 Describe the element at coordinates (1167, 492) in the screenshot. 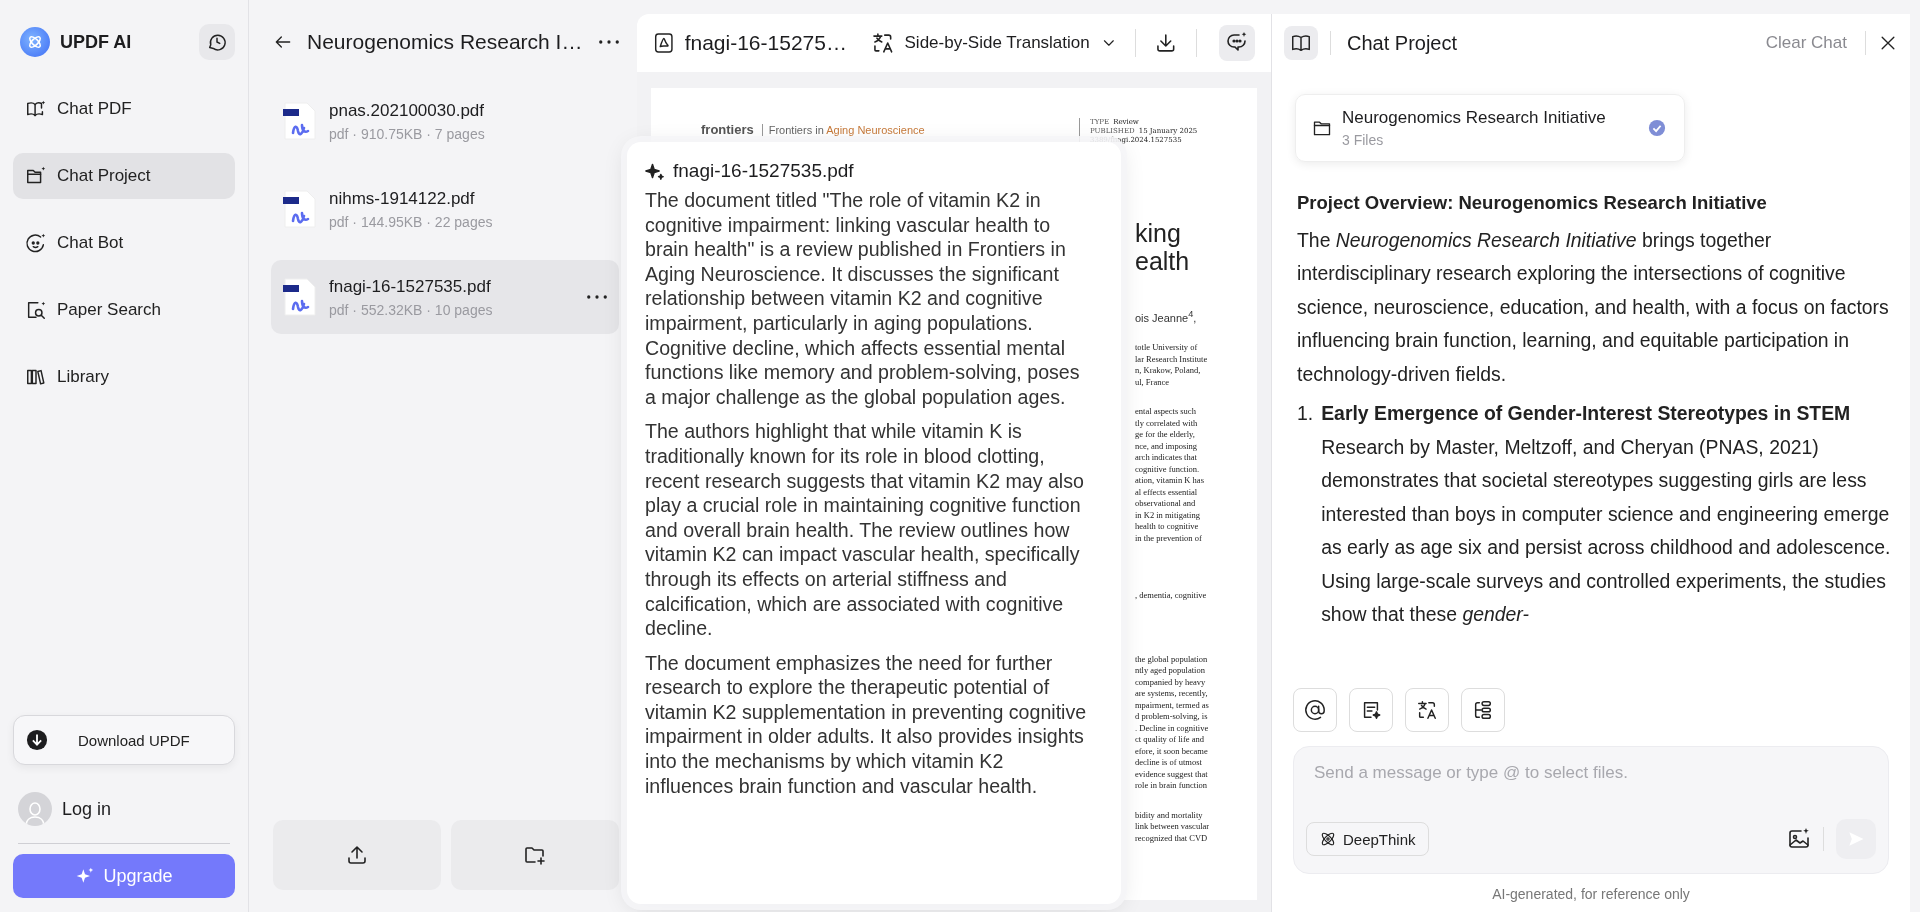

I see `article-text-line: al effects essential` at that location.